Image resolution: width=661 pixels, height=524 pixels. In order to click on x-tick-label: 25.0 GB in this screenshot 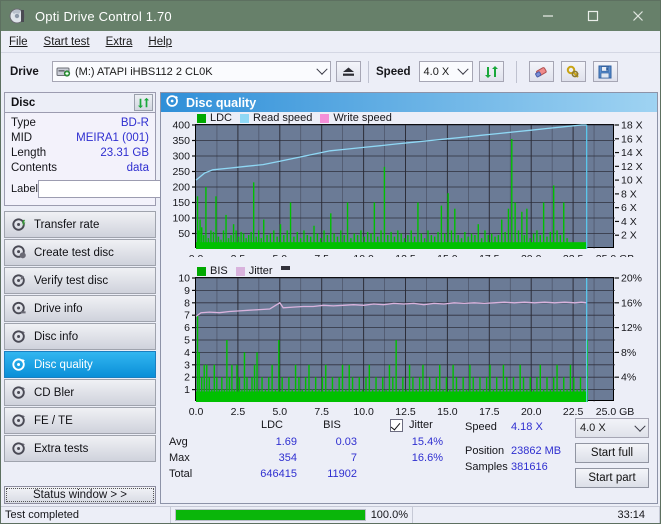, I will do `click(615, 255)`.